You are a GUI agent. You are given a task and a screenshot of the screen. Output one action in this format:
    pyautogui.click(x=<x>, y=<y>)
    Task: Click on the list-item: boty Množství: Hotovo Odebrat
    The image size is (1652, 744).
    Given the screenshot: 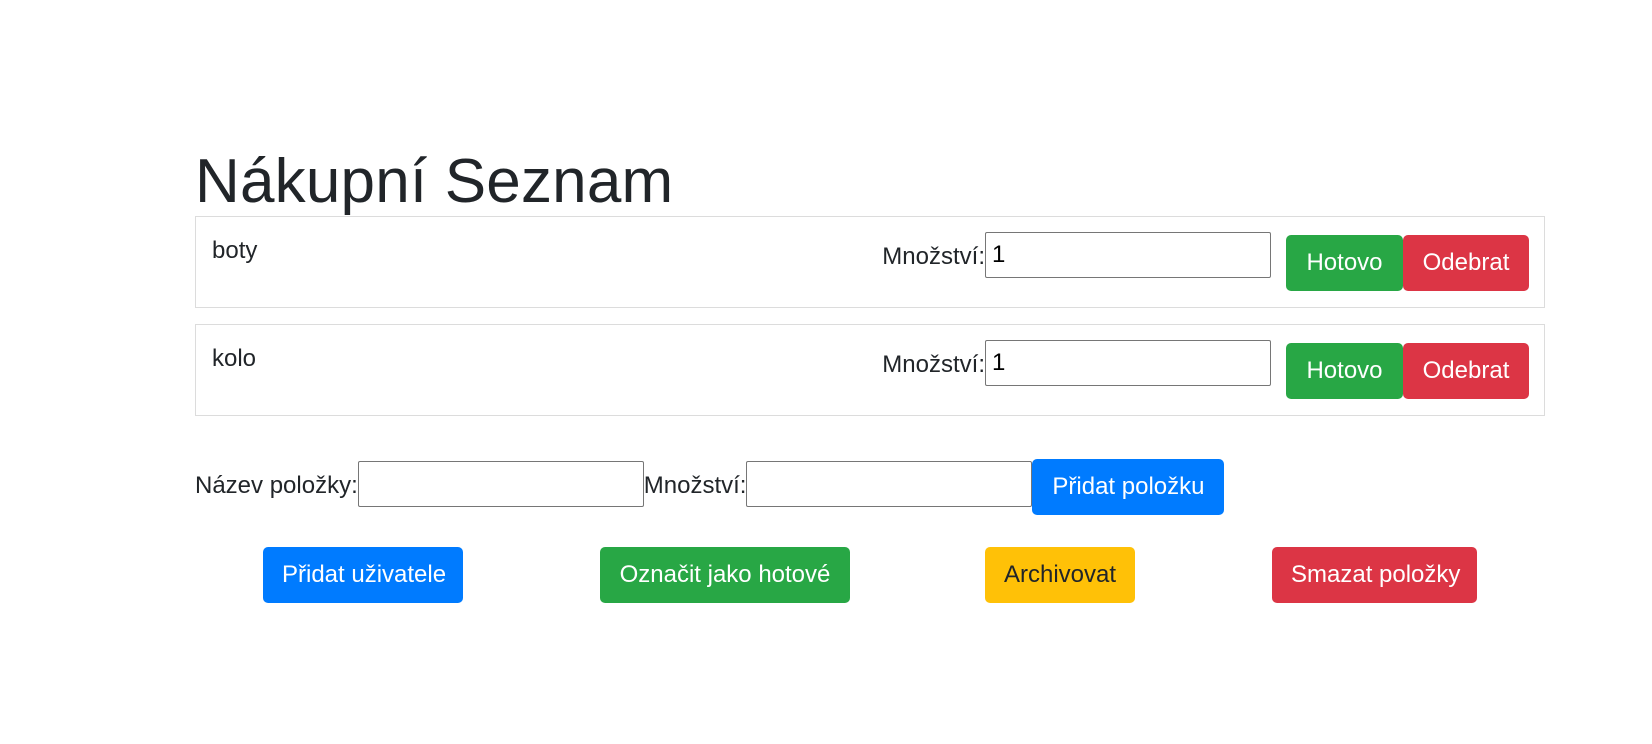 What is the action you would take?
    pyautogui.click(x=870, y=262)
    